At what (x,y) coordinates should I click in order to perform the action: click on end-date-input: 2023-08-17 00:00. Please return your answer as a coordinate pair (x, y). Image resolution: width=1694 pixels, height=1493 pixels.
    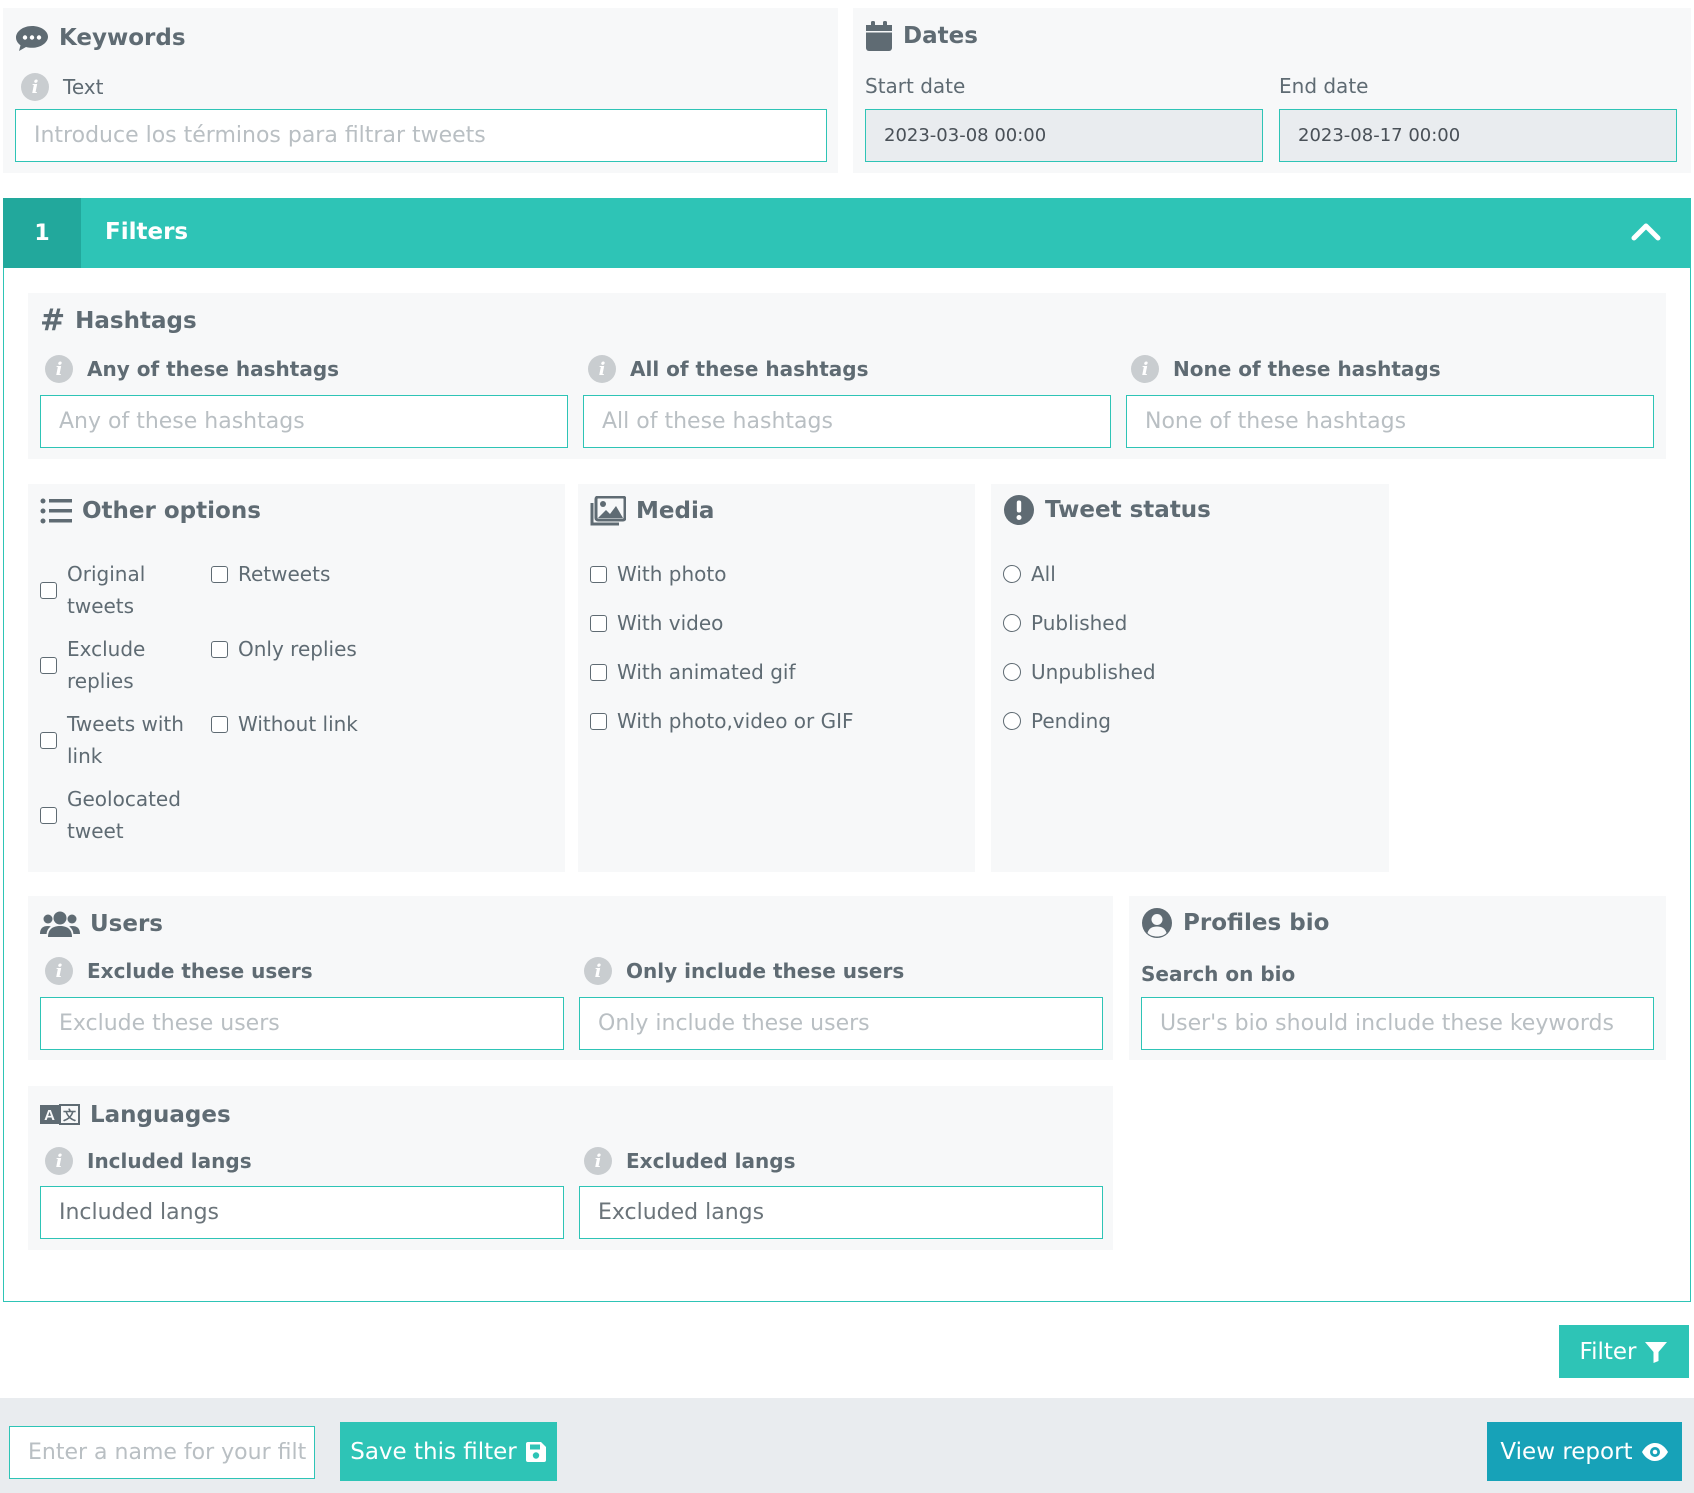
    Looking at the image, I should click on (1478, 135).